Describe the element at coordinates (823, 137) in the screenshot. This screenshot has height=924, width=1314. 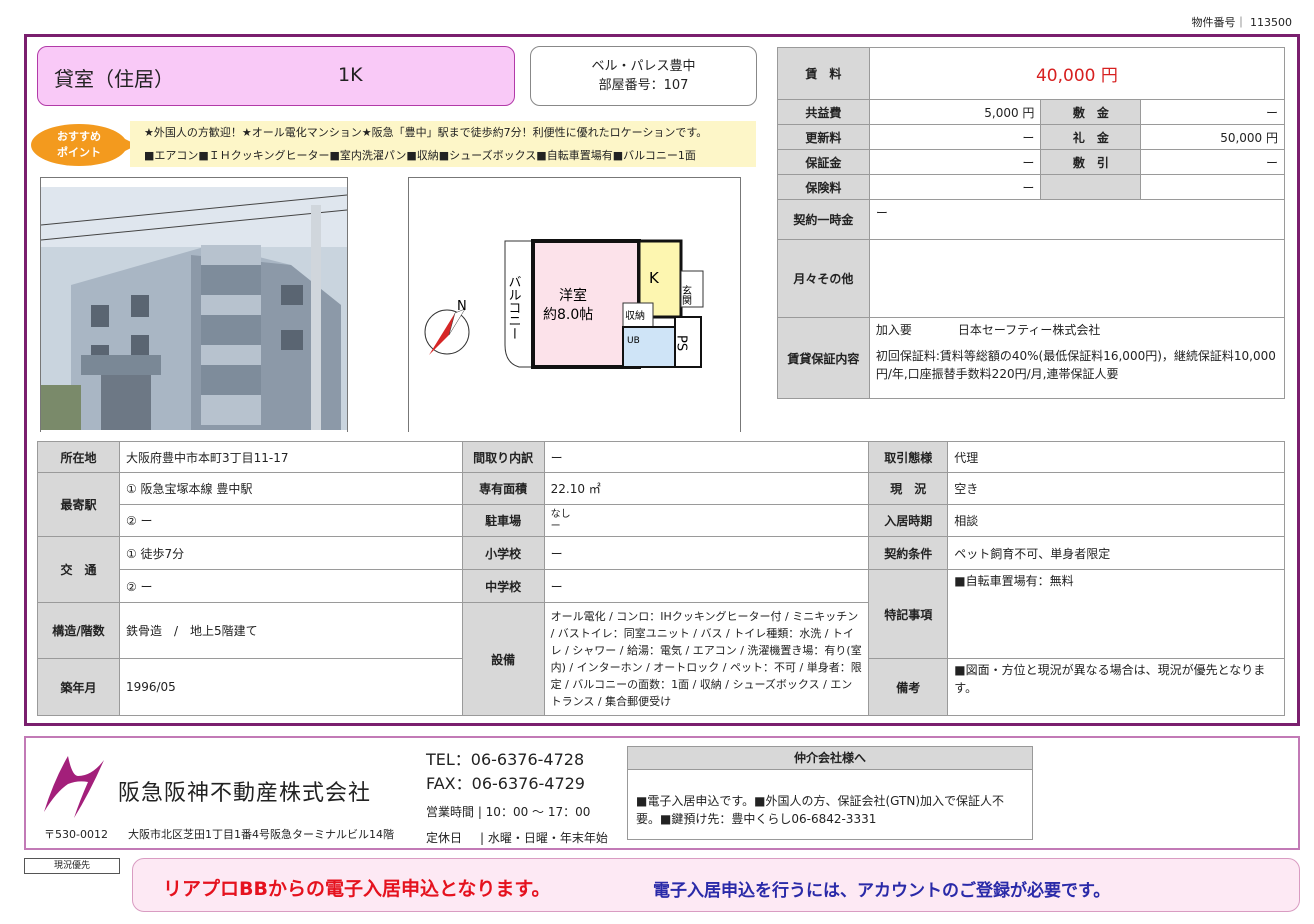
I see `renewal-label: 更新料` at that location.